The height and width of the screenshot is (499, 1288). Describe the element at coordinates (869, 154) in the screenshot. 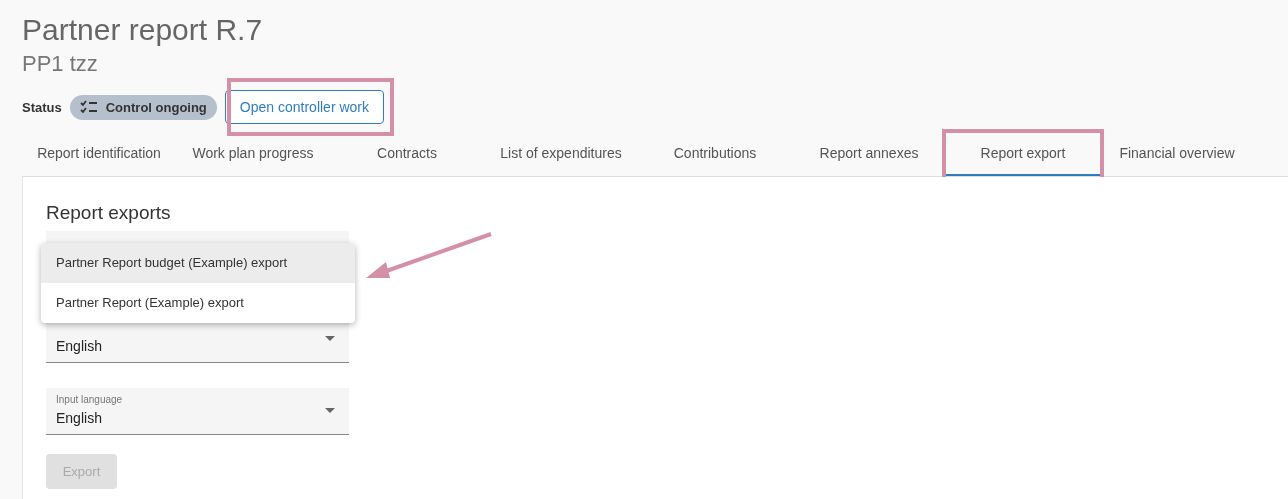

I see `tab: Report annexes` at that location.